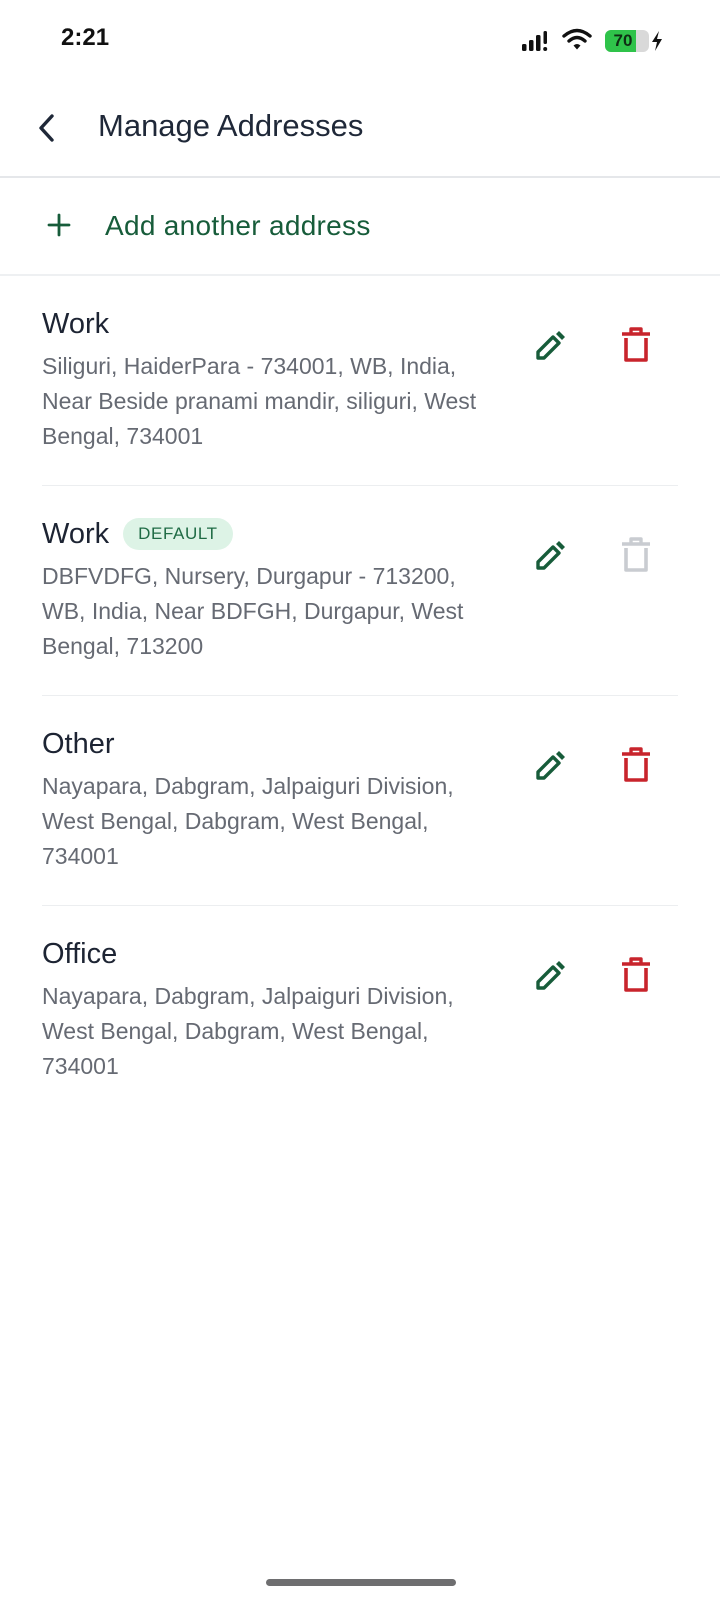  I want to click on status-bar: 2:21 70, so click(360, 41).